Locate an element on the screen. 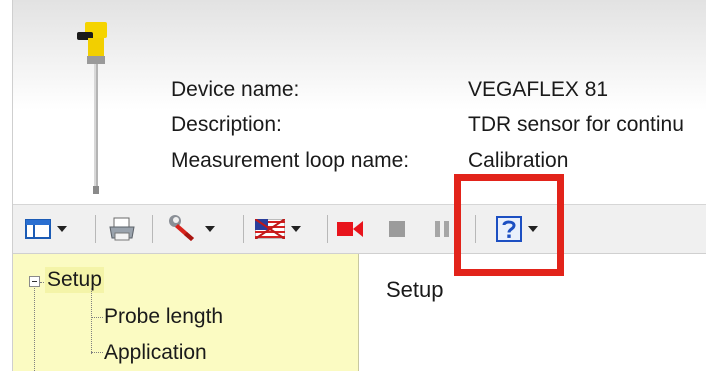  language-flag-icon is located at coordinates (270, 229).